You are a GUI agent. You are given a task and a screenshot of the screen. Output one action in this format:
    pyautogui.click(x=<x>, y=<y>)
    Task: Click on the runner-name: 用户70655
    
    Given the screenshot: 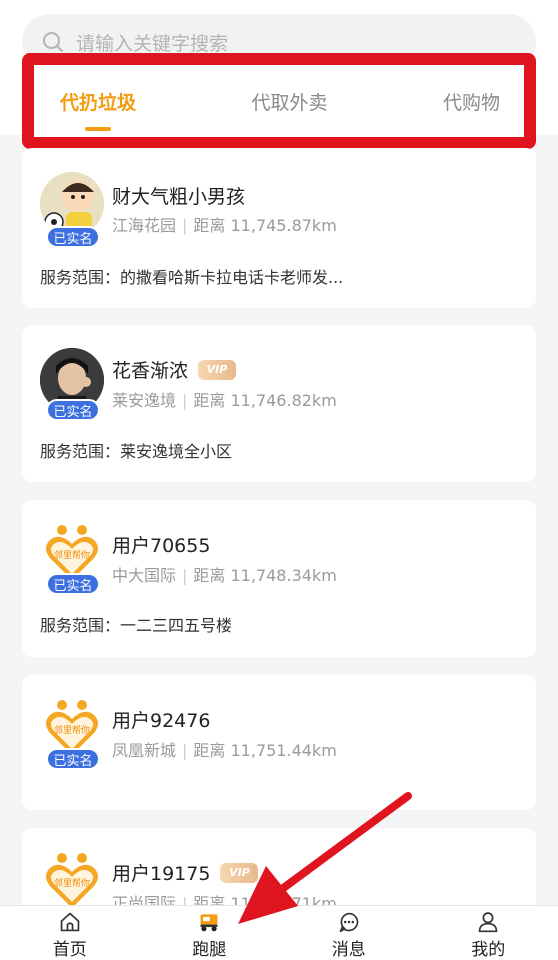 What is the action you would take?
    pyautogui.click(x=161, y=544)
    